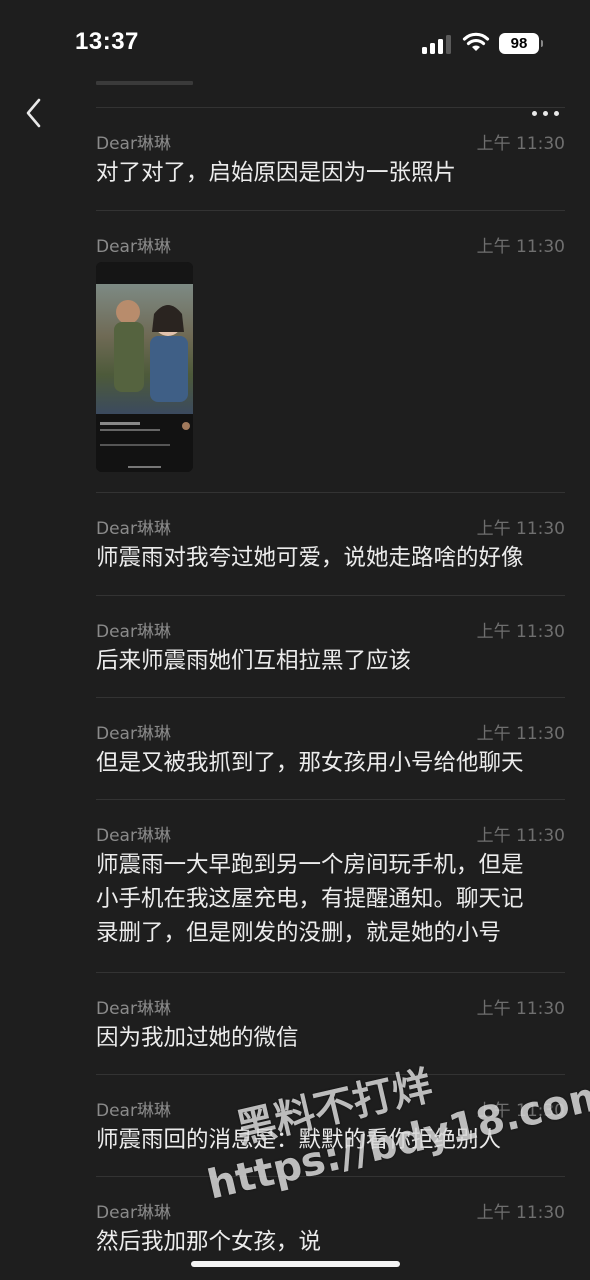 Image resolution: width=590 pixels, height=1280 pixels. I want to click on message-item: Dear琳琳 上午 11:30 但是又被我抓到了，那女孩用小号给他聊天, so click(330, 749).